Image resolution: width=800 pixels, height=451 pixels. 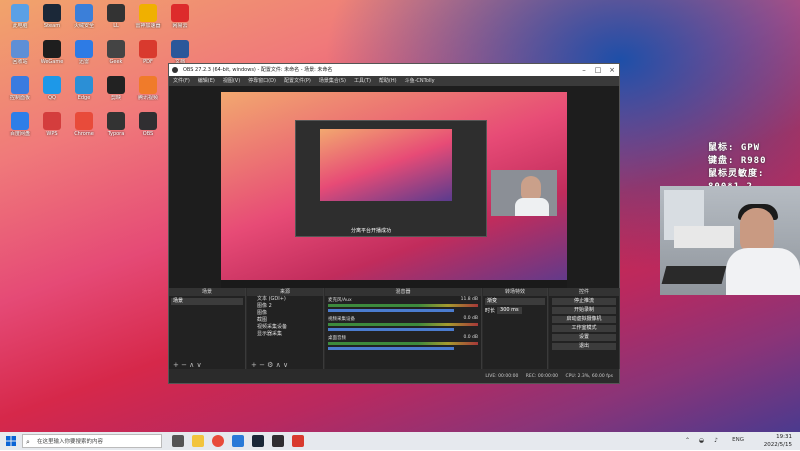 What do you see at coordinates (403, 292) in the screenshot?
I see `mixer-header: 混音器` at bounding box center [403, 292].